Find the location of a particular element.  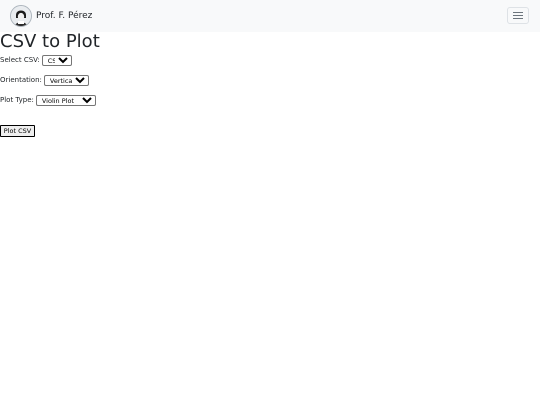

orientation-row: Orientation: Vertical is located at coordinates (44, 80).